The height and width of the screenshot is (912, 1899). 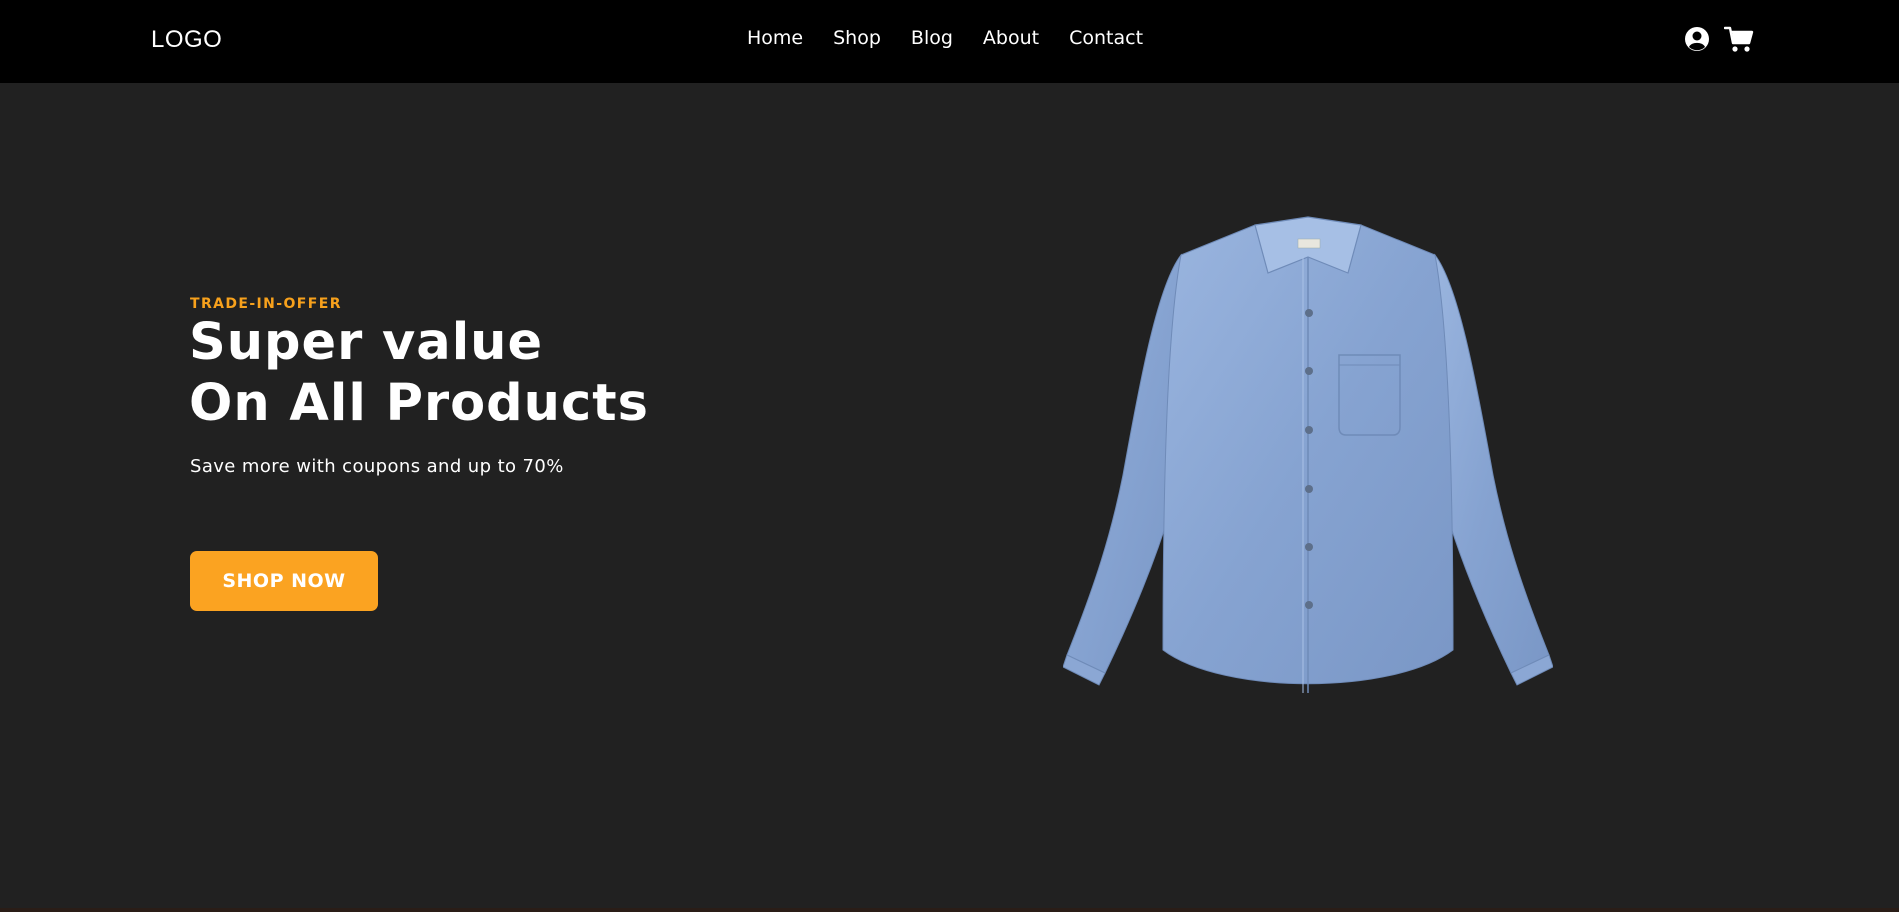 I want to click on main-nav: Home Shop Blog About Contact, so click(x=960, y=38).